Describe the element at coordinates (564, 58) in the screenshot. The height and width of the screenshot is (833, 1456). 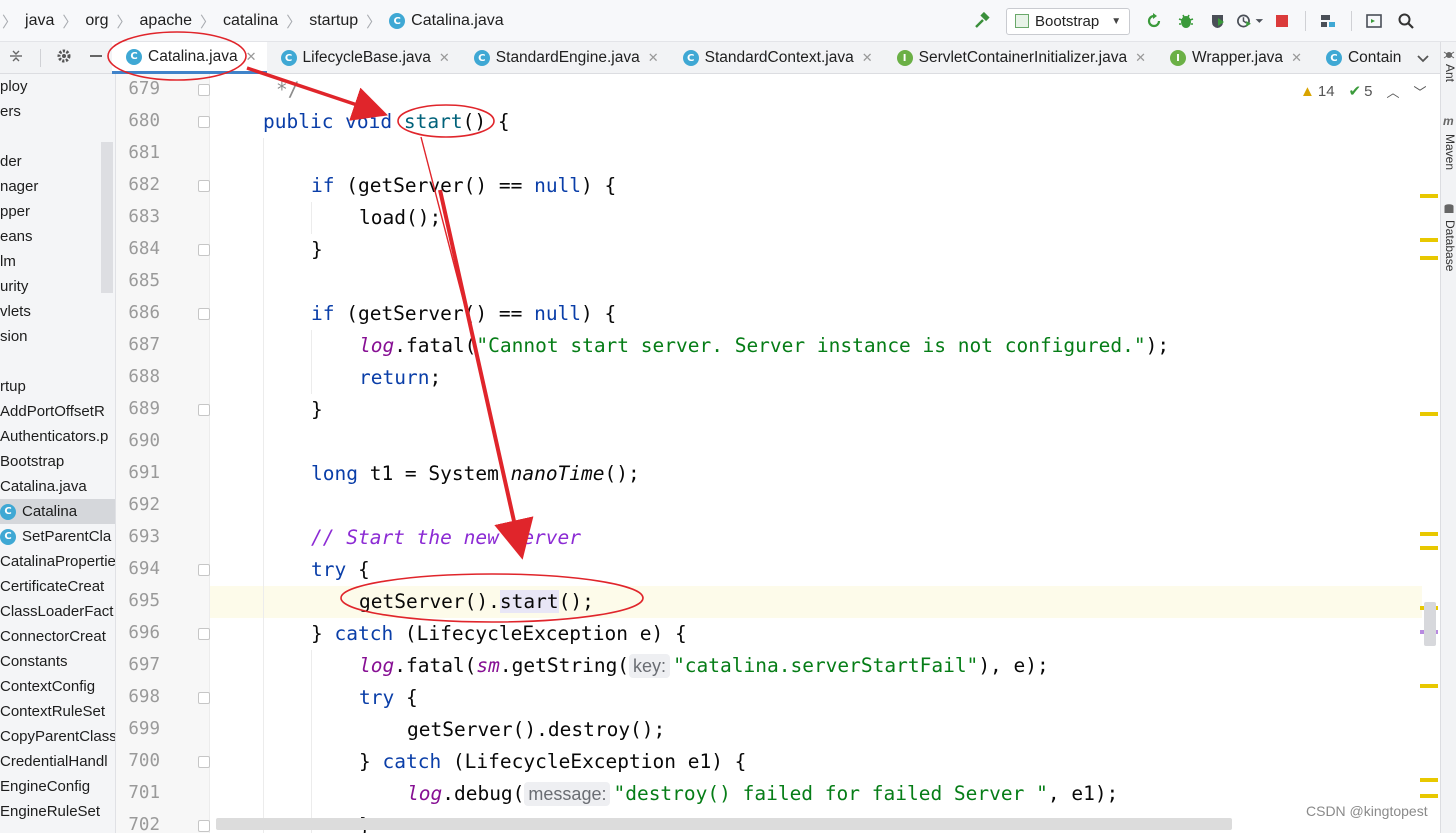
I see `tab-standardengine-java: C StandardEngine.java ✕` at that location.